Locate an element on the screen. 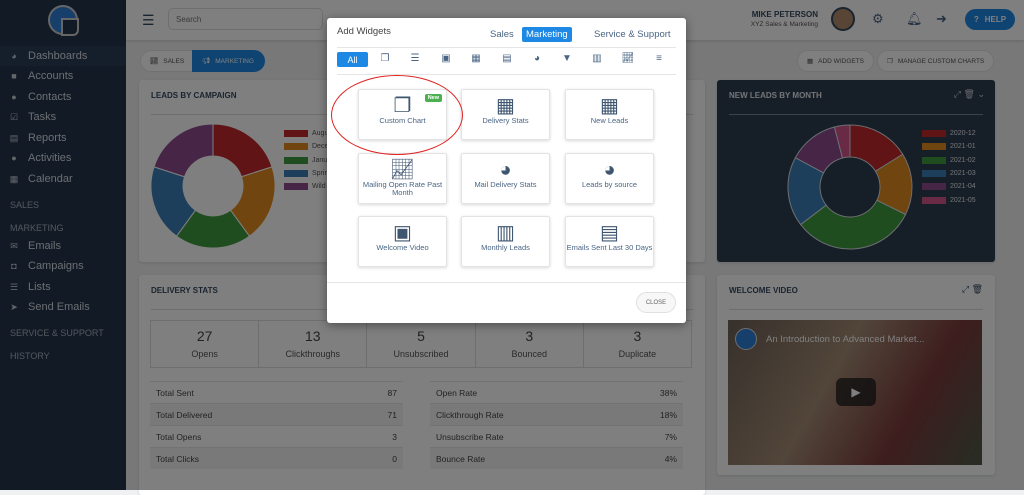 The height and width of the screenshot is (495, 1024). filter-funnel-icon: ▼ is located at coordinates (567, 58).